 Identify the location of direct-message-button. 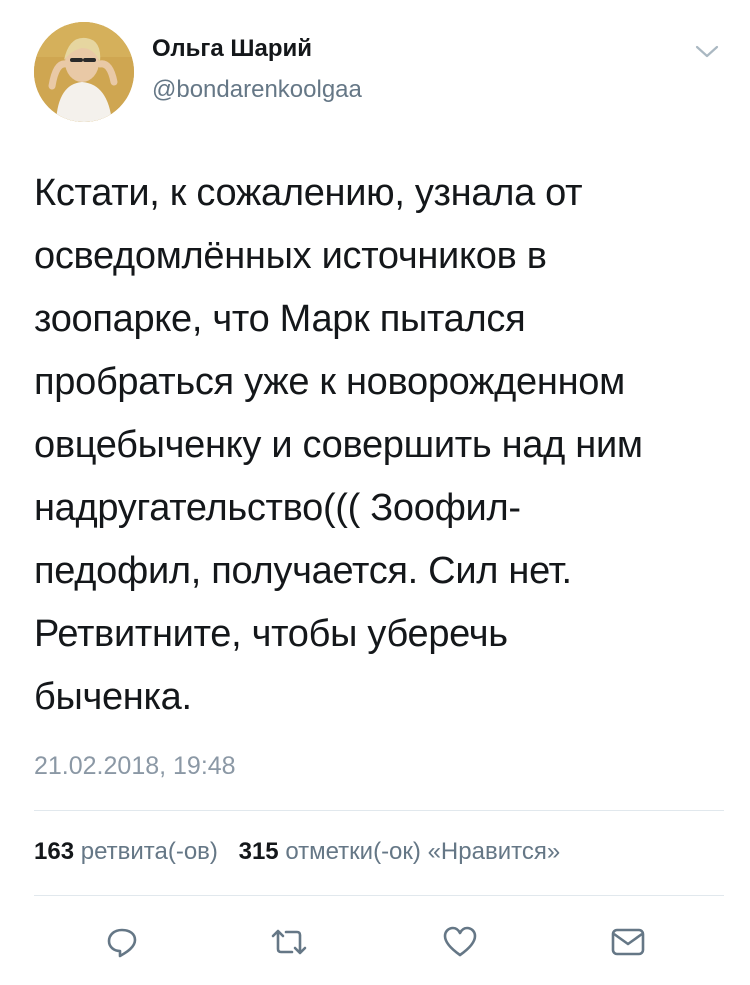
(628, 942).